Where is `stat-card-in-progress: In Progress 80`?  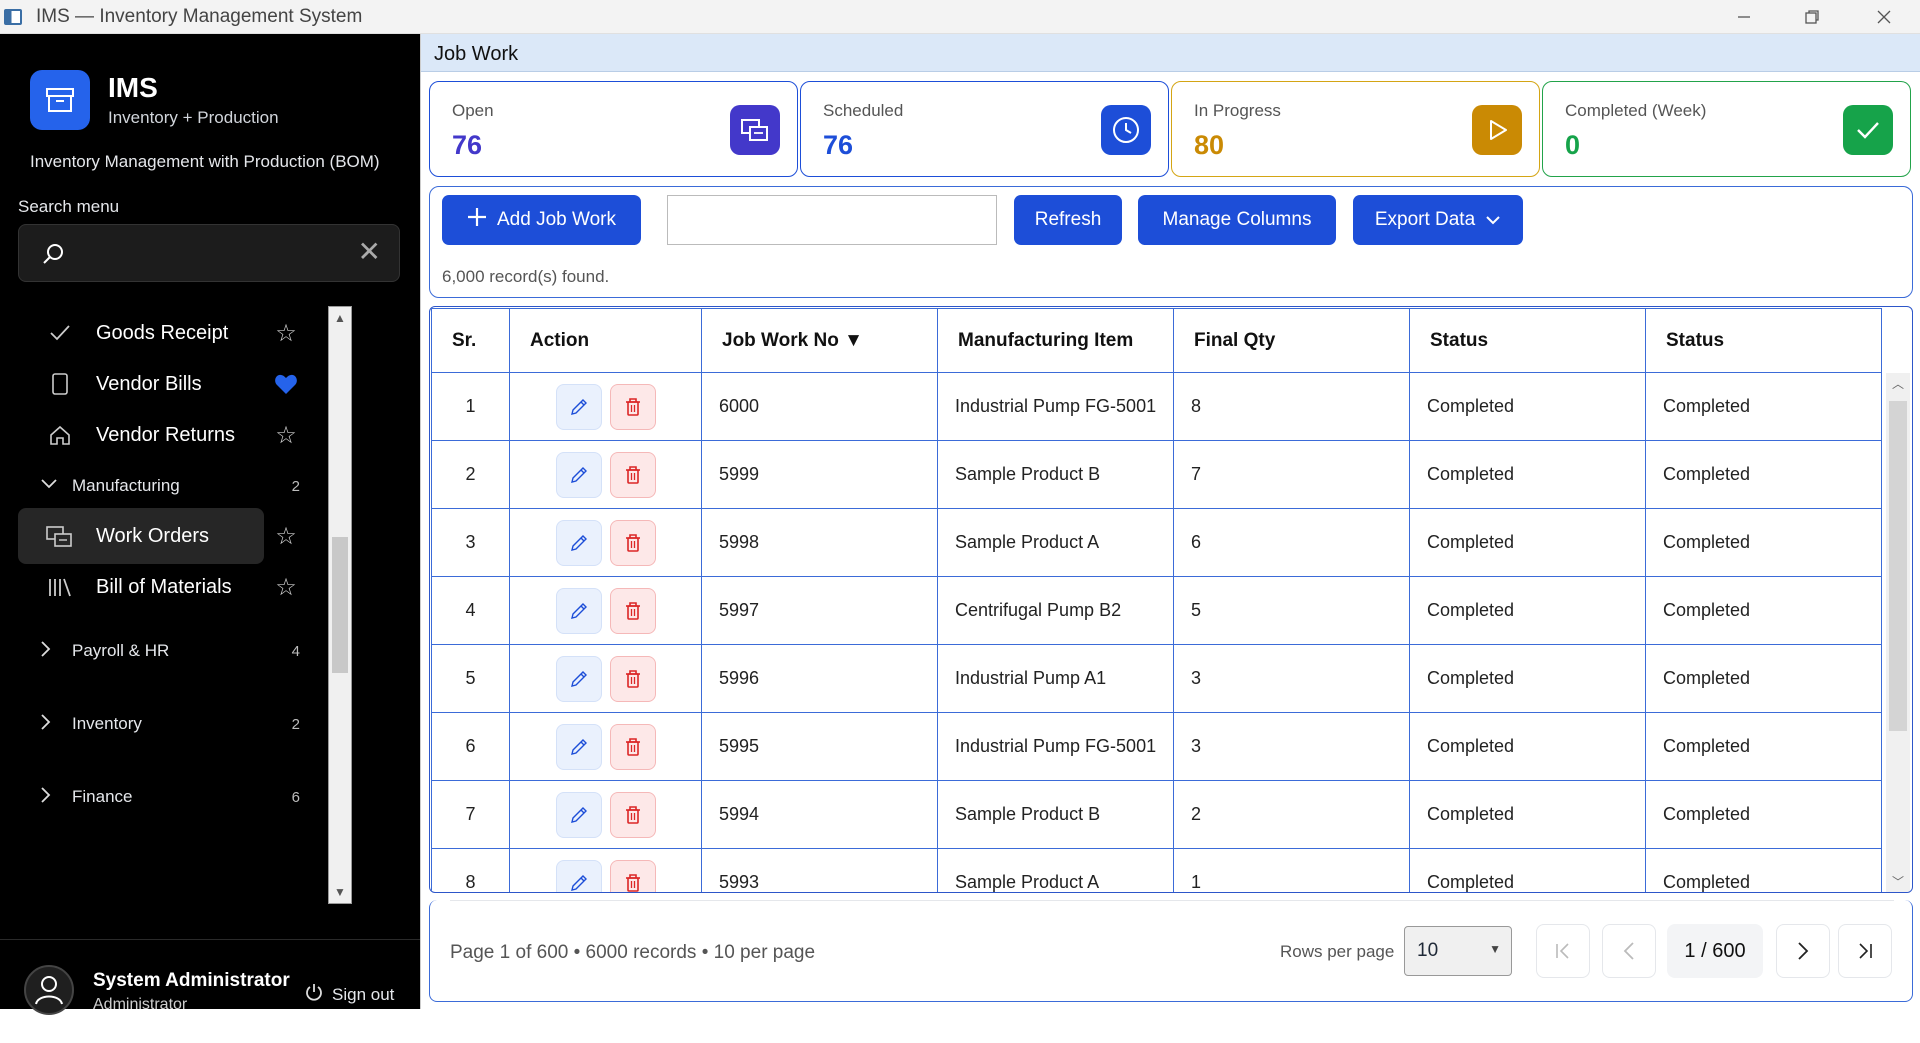 stat-card-in-progress: In Progress 80 is located at coordinates (1355, 129).